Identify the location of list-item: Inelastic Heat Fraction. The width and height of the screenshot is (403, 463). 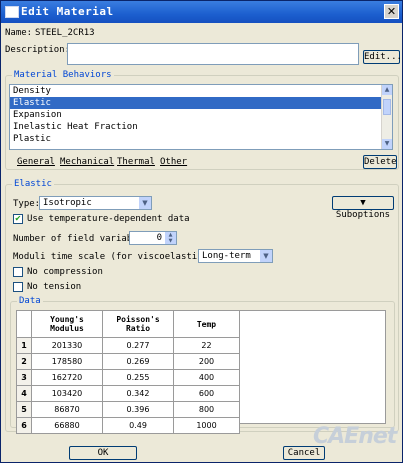
(201, 127).